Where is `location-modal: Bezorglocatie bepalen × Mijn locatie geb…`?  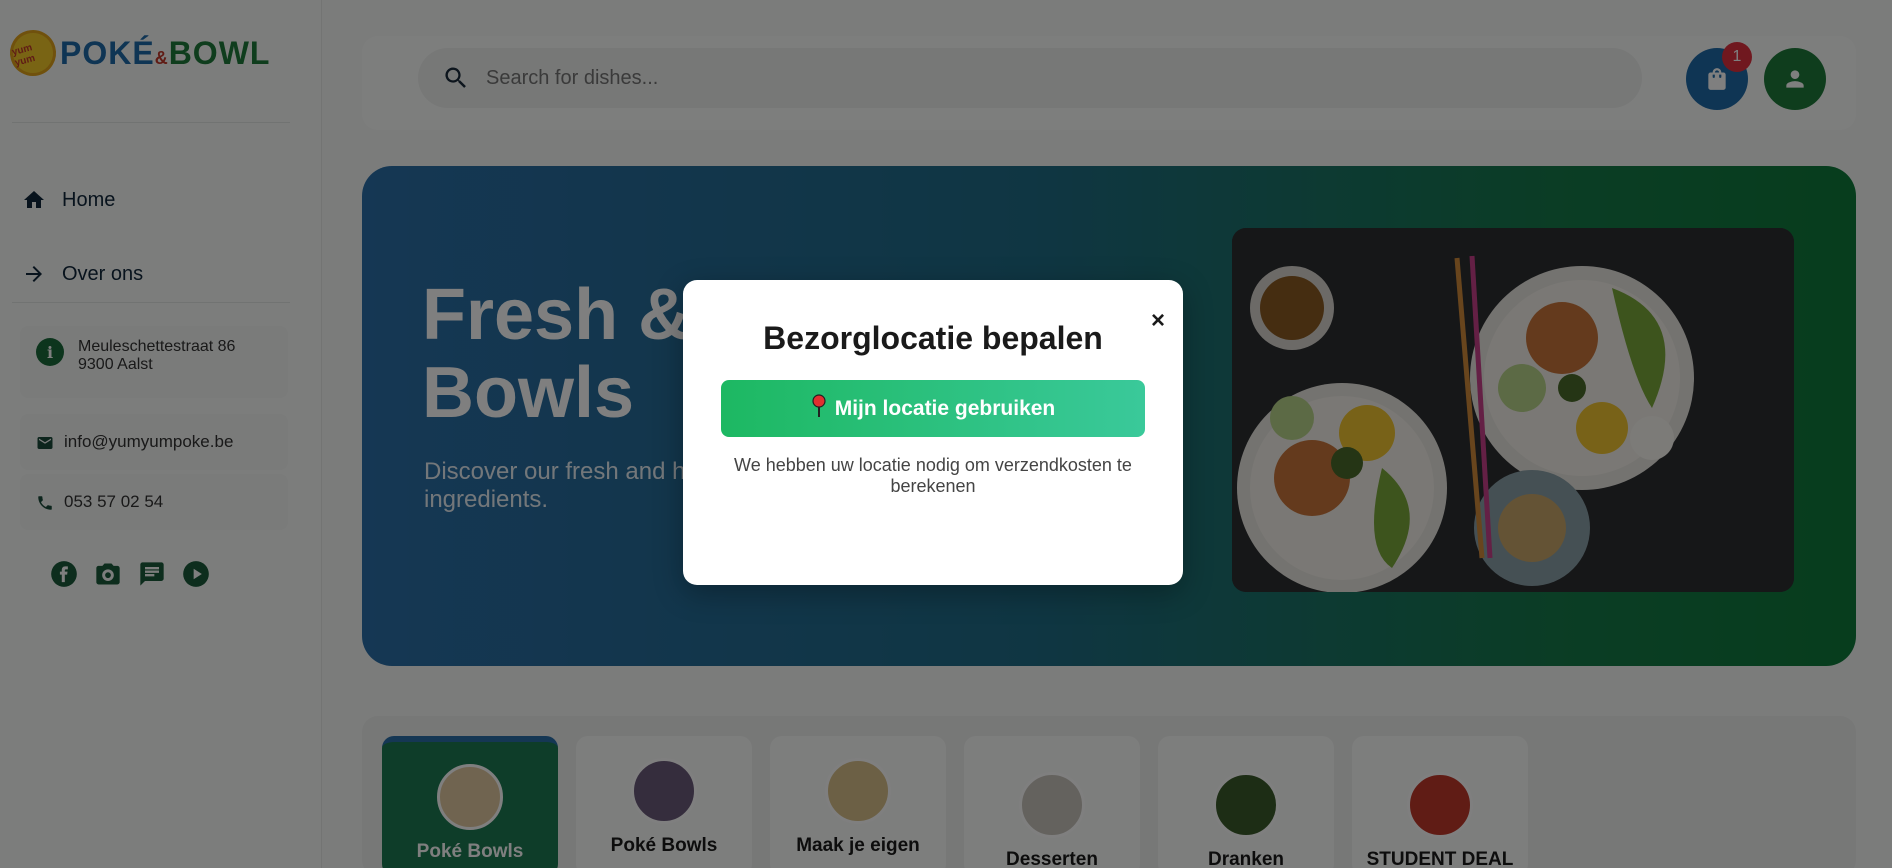 location-modal: Bezorglocatie bepalen × Mijn locatie geb… is located at coordinates (933, 432).